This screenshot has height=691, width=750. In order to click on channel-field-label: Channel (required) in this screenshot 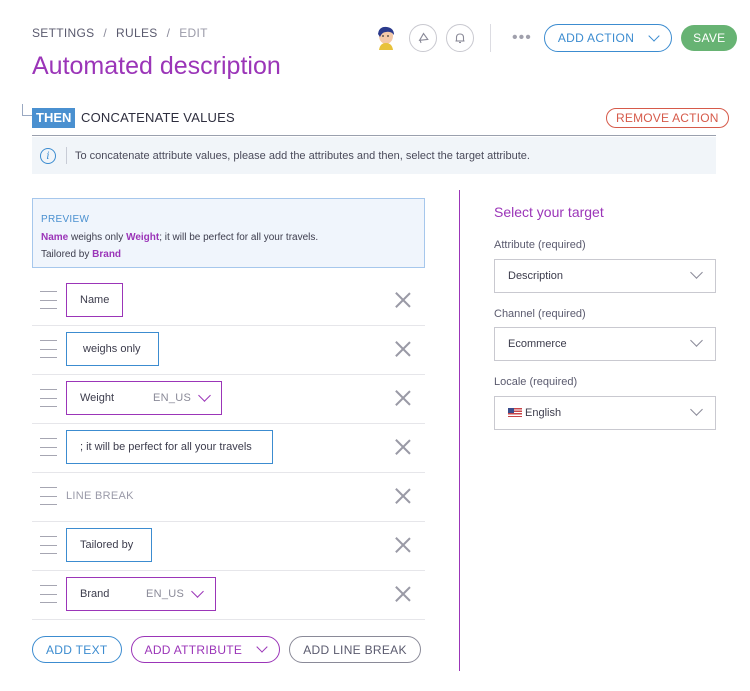, I will do `click(540, 314)`.